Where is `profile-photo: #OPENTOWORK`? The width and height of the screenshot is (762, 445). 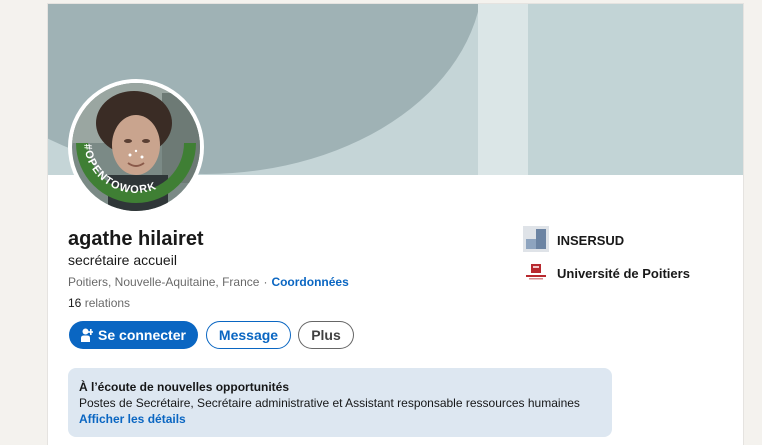 profile-photo: #OPENTOWORK is located at coordinates (136, 147).